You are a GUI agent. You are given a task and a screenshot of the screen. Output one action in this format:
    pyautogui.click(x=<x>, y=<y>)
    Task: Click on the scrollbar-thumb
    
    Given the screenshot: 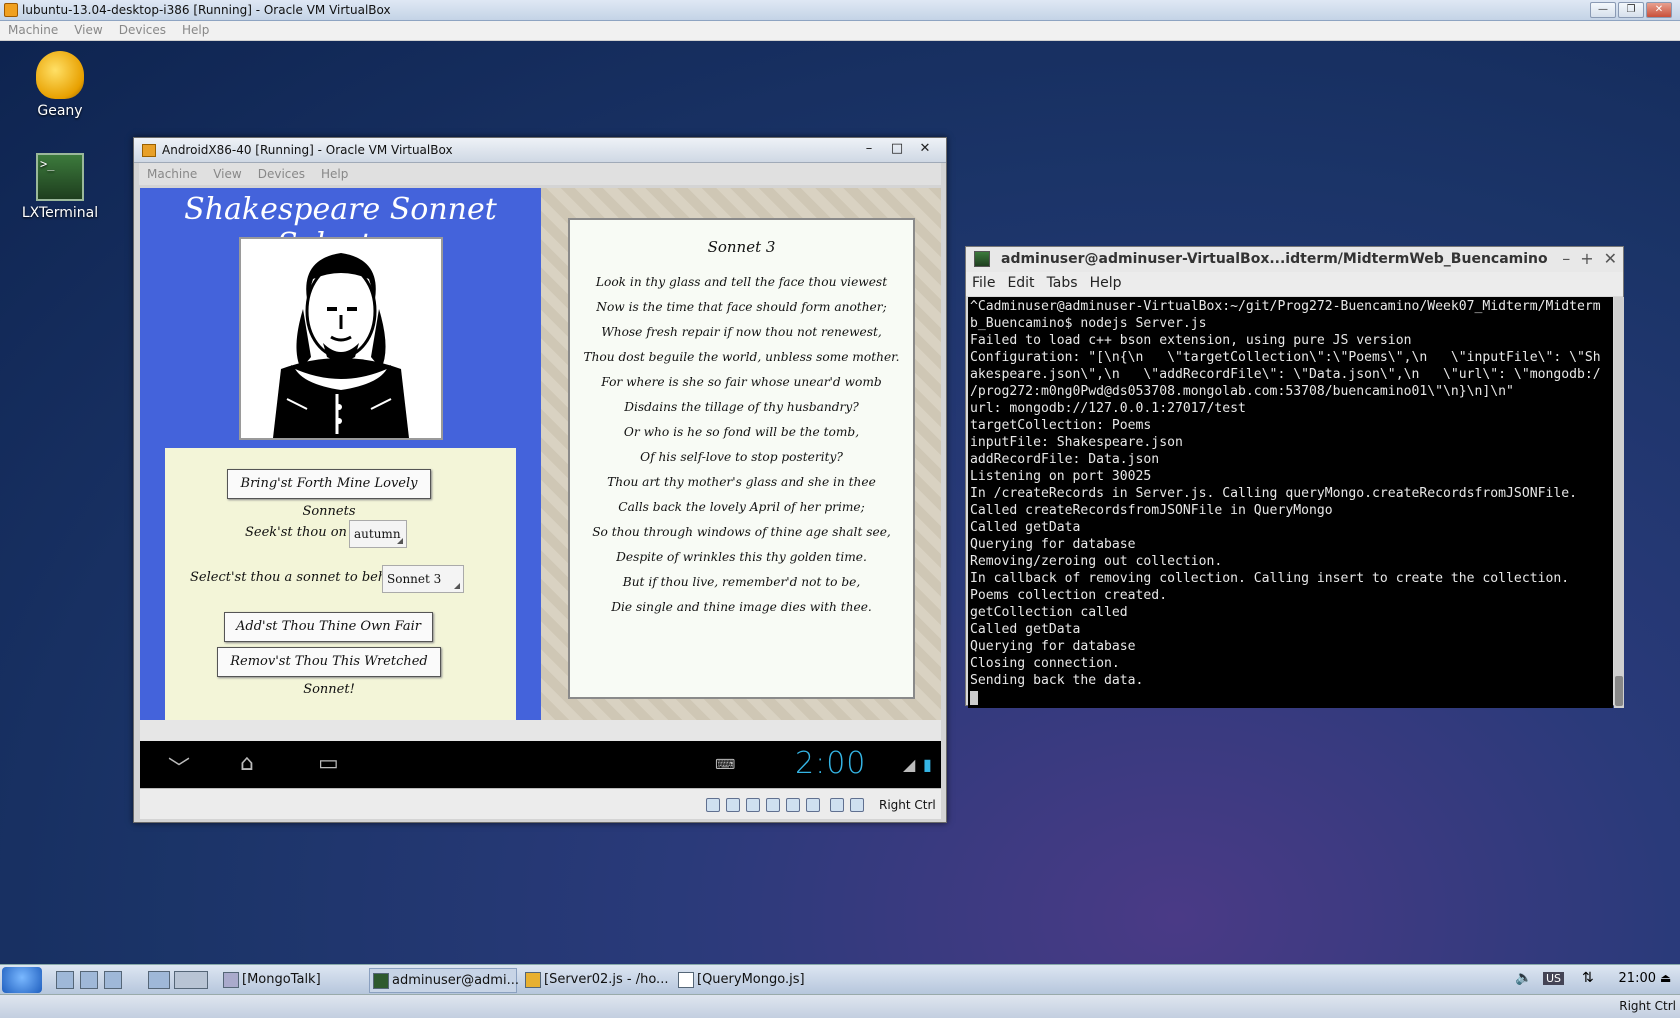 What is the action you would take?
    pyautogui.click(x=1619, y=691)
    